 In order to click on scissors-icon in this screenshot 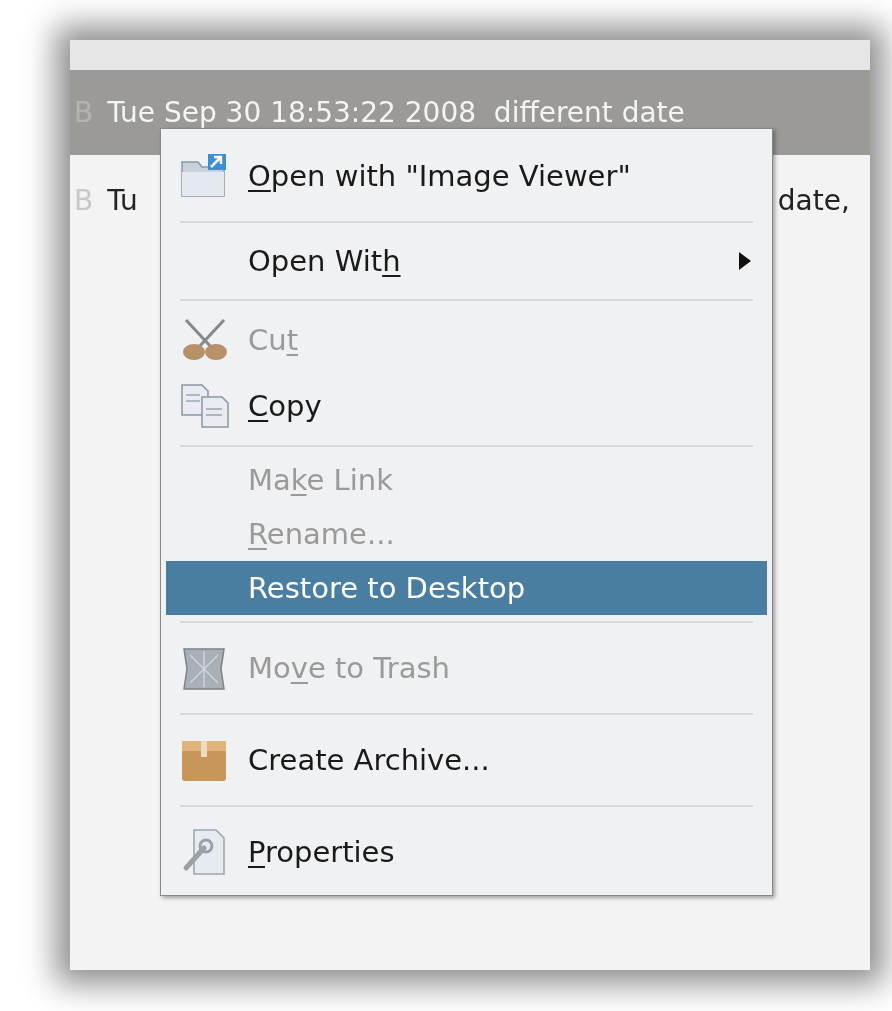, I will do `click(205, 340)`.